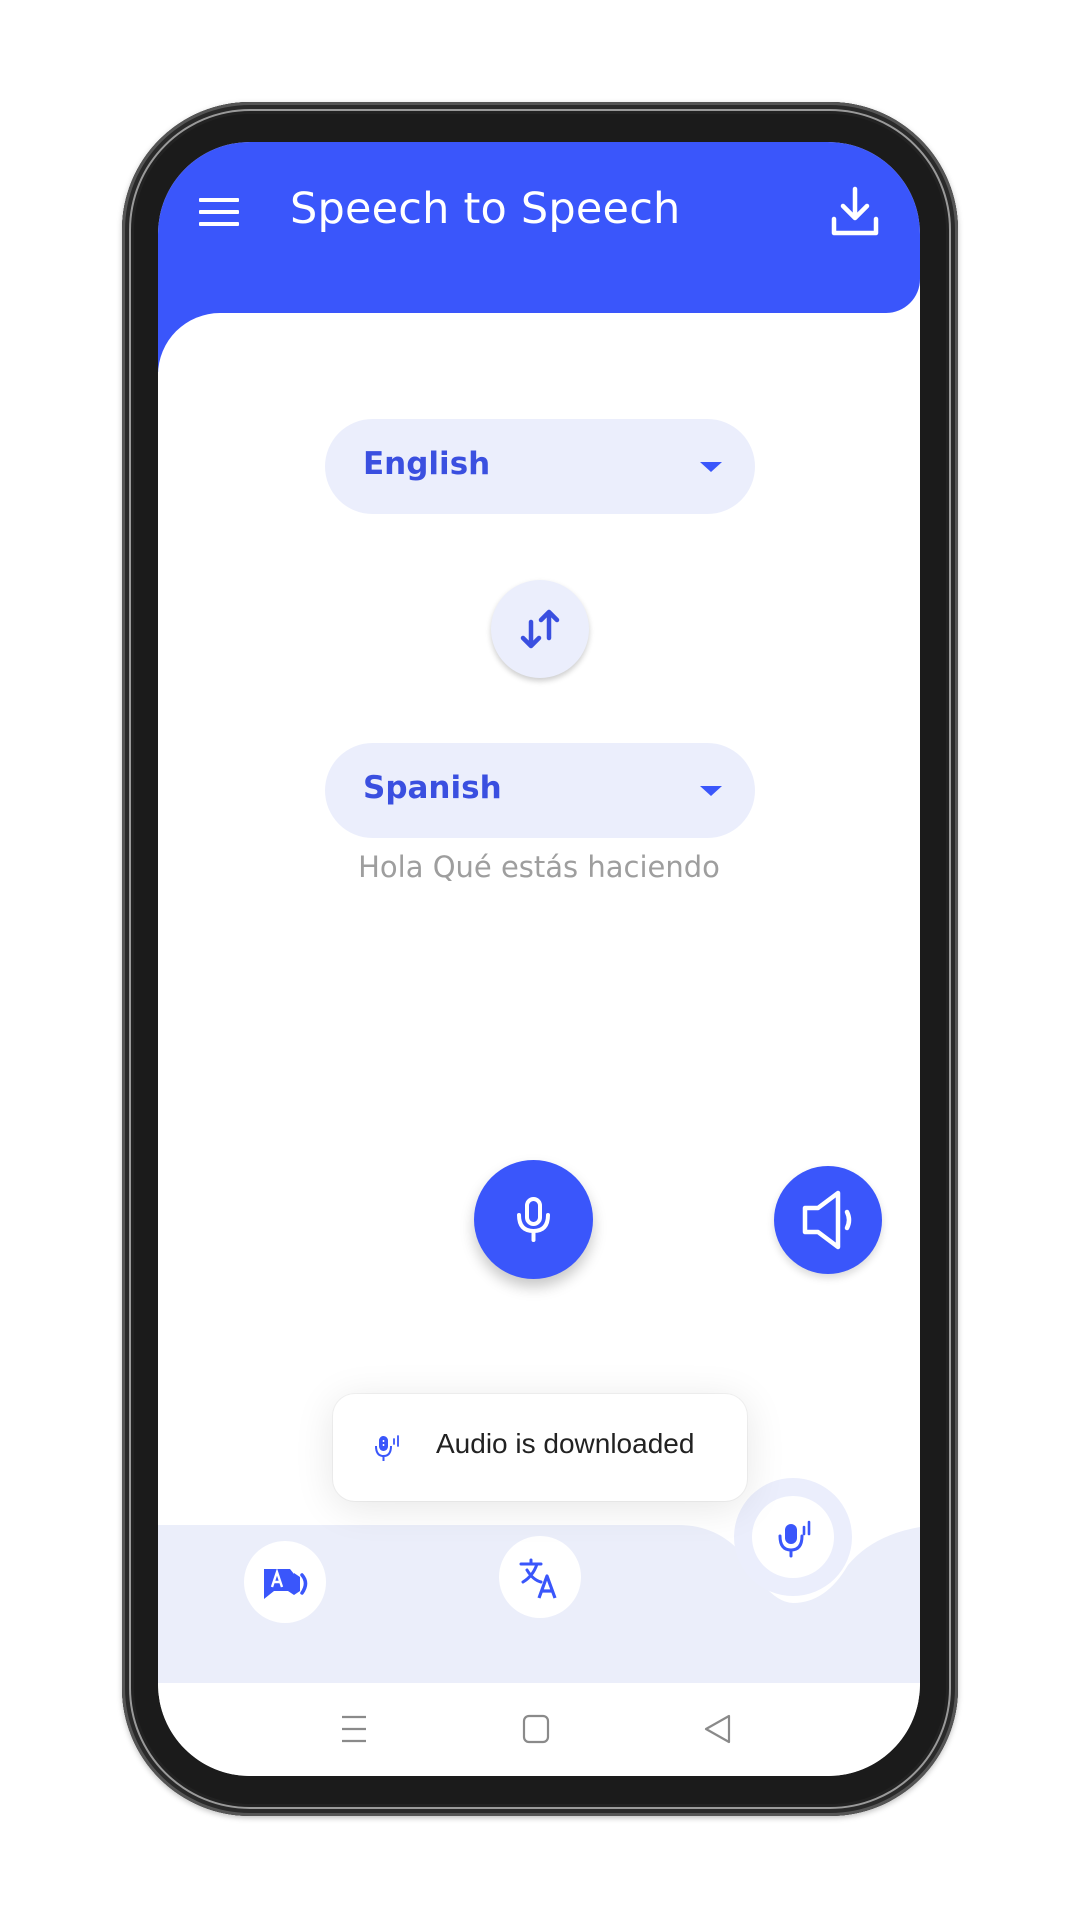 This screenshot has width=1080, height=1920. Describe the element at coordinates (536, 1729) in the screenshot. I see `home-icon` at that location.